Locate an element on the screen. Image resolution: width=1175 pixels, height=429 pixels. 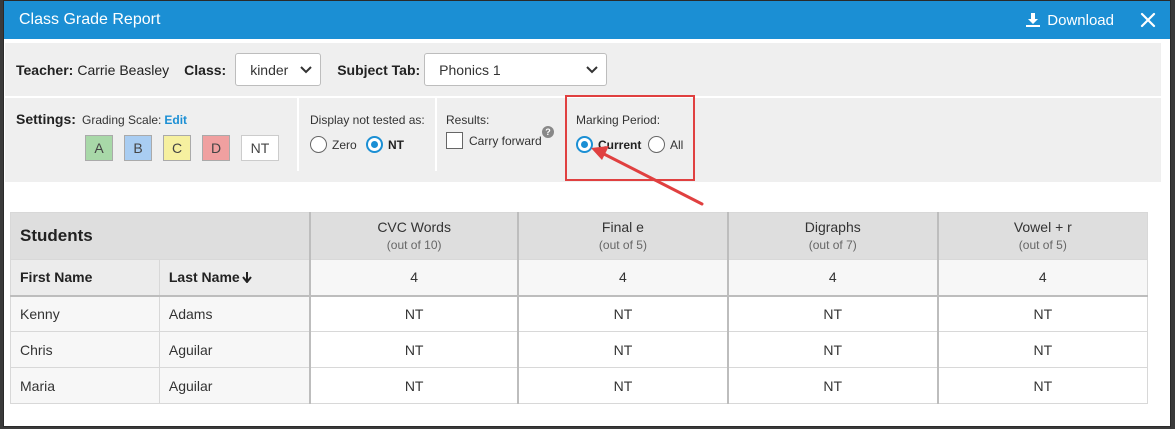
column-title: Final e is located at coordinates (622, 227).